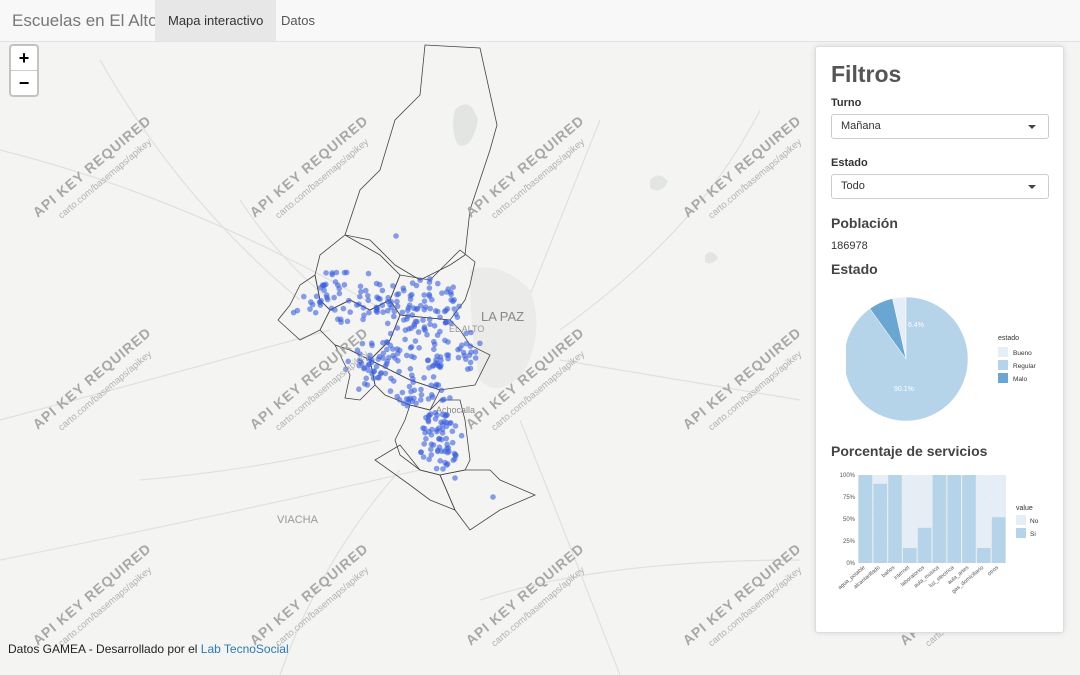 This screenshot has height=675, width=1080. Describe the element at coordinates (24, 82) in the screenshot. I see `zoom-out-button: −` at that location.